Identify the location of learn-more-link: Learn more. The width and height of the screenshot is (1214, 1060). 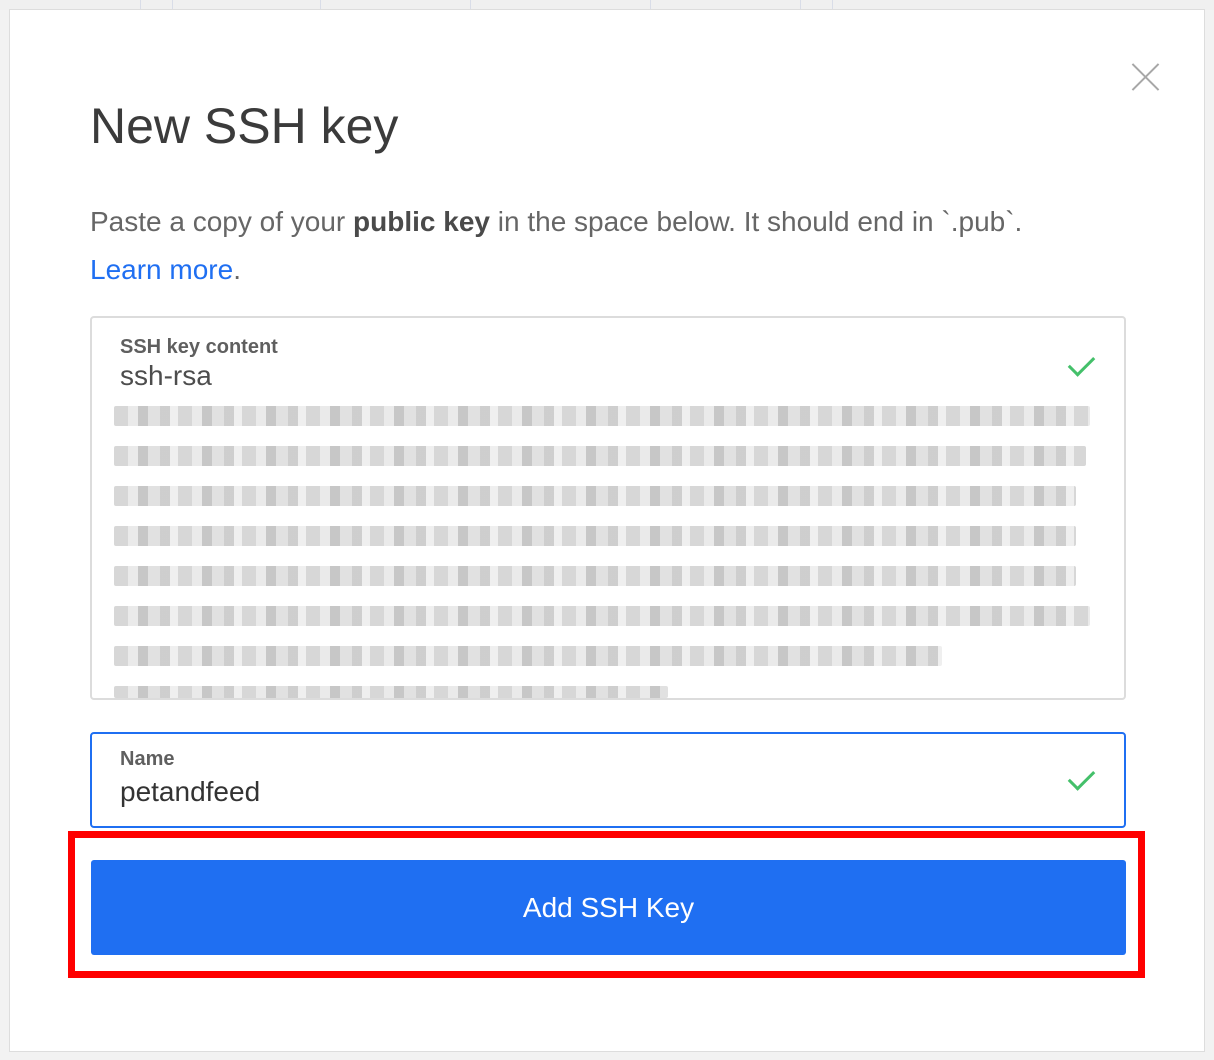
(161, 269).